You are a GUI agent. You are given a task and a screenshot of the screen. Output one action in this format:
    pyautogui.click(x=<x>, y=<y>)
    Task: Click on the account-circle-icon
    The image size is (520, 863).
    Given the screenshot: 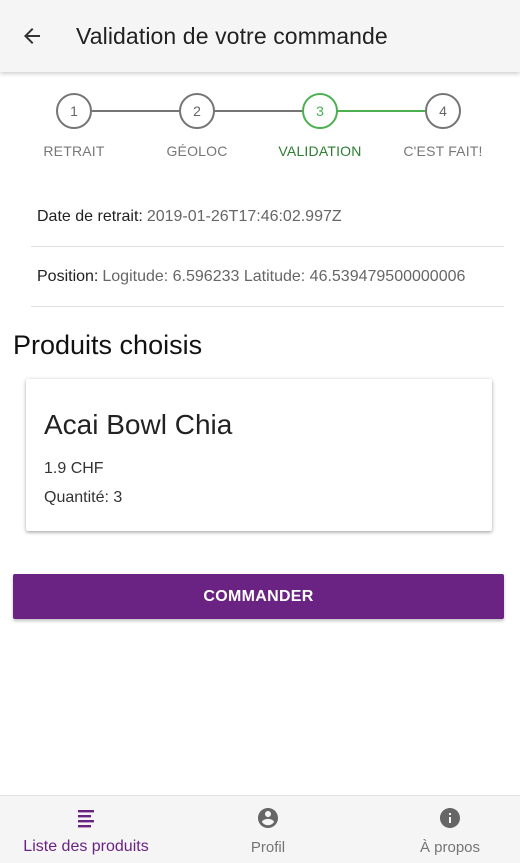 What is the action you would take?
    pyautogui.click(x=268, y=818)
    